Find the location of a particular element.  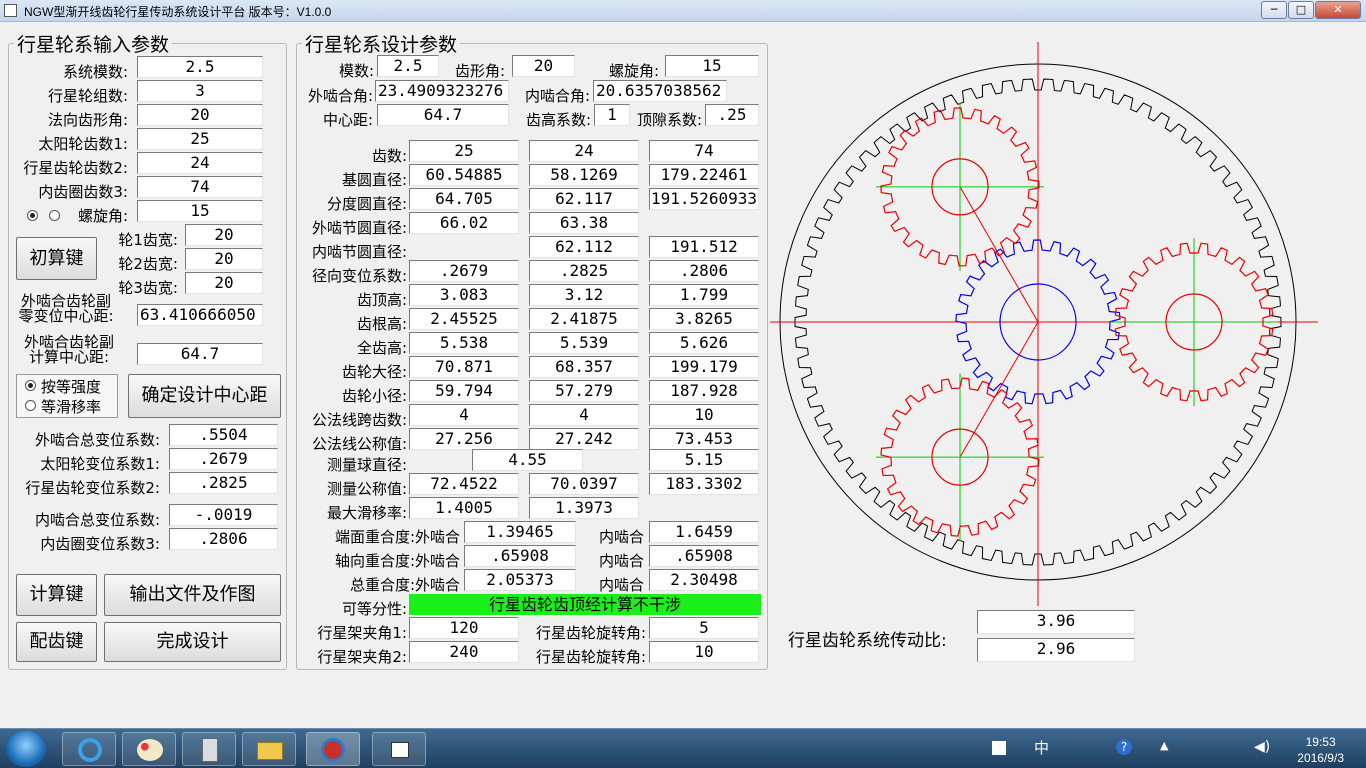

ring-shift-value: .2806 is located at coordinates (223, 539).